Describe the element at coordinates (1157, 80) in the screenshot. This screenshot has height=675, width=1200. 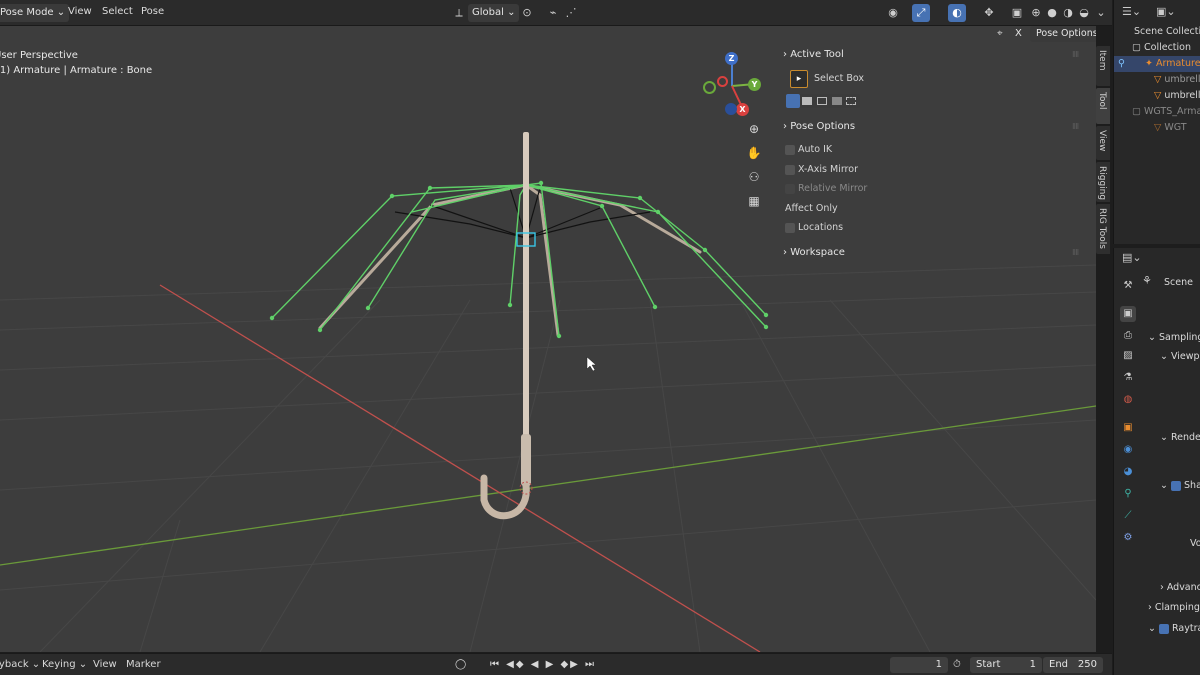
I see `outliner-row-umbrella-1: ▽ umbrella` at that location.